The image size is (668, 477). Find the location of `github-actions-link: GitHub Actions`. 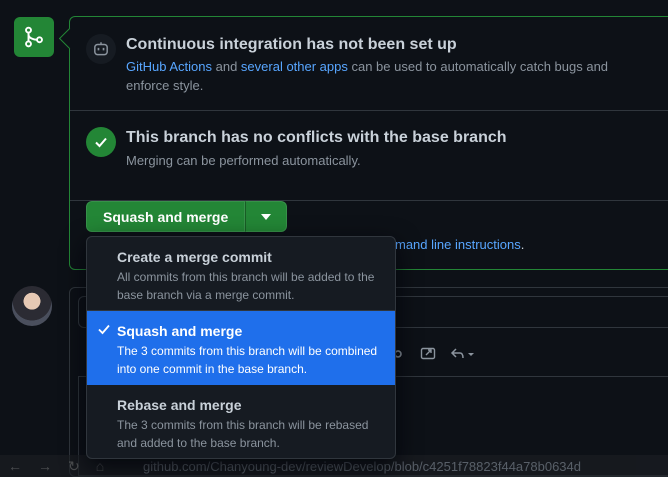

github-actions-link: GitHub Actions is located at coordinates (169, 66).